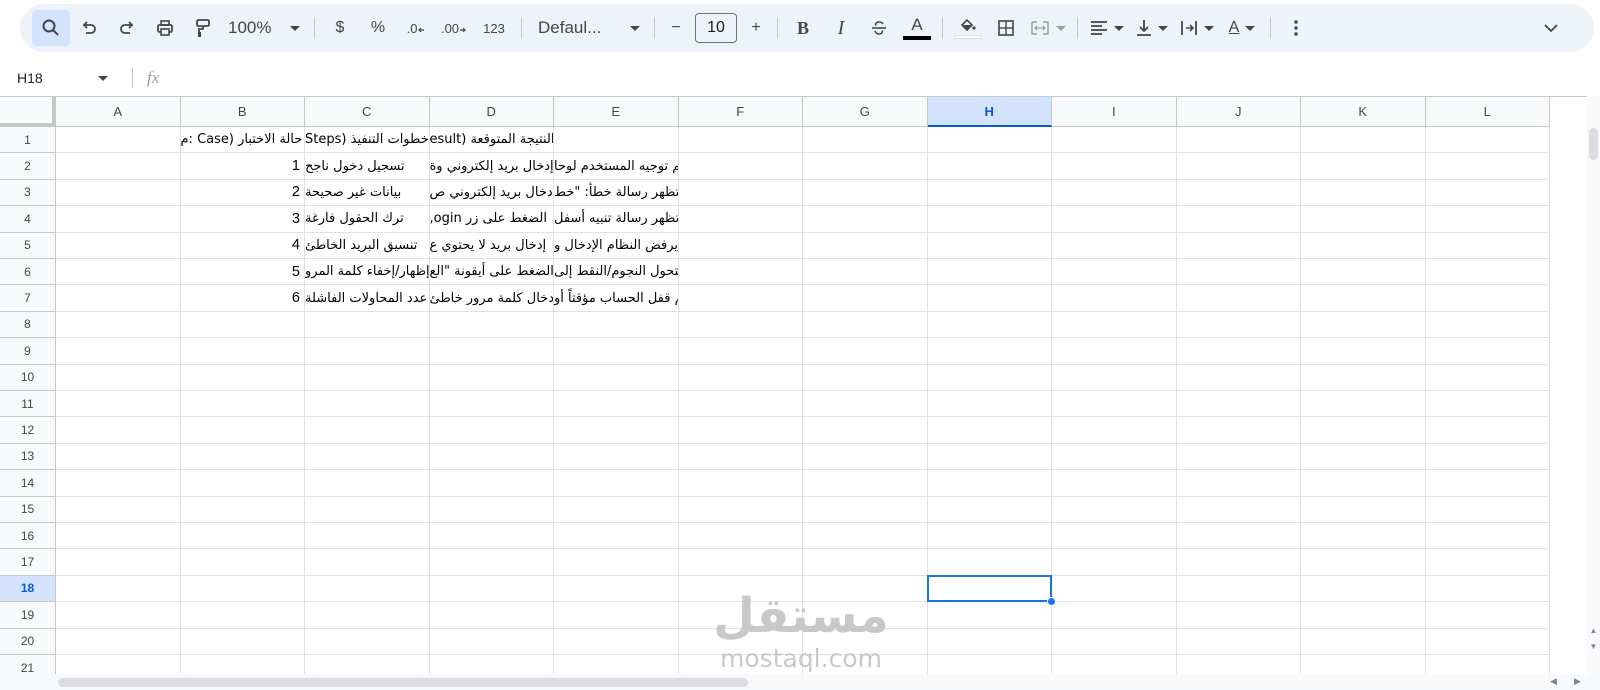 The image size is (1600, 690). Describe the element at coordinates (491, 377) in the screenshot. I see `cell-d10` at that location.